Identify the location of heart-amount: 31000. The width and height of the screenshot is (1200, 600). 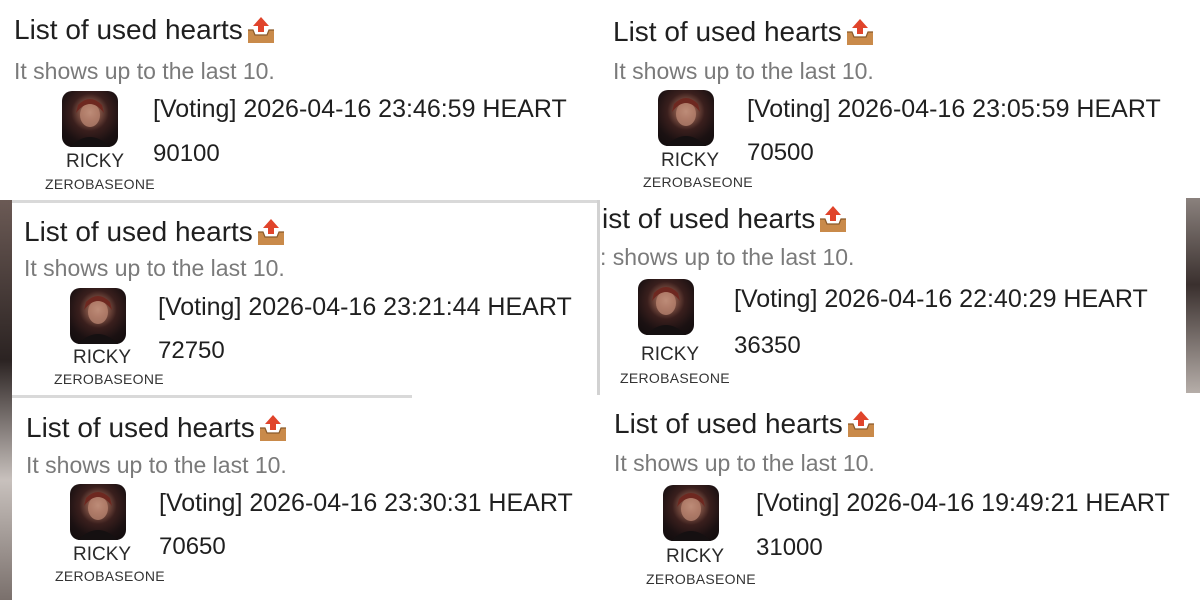
(789, 547).